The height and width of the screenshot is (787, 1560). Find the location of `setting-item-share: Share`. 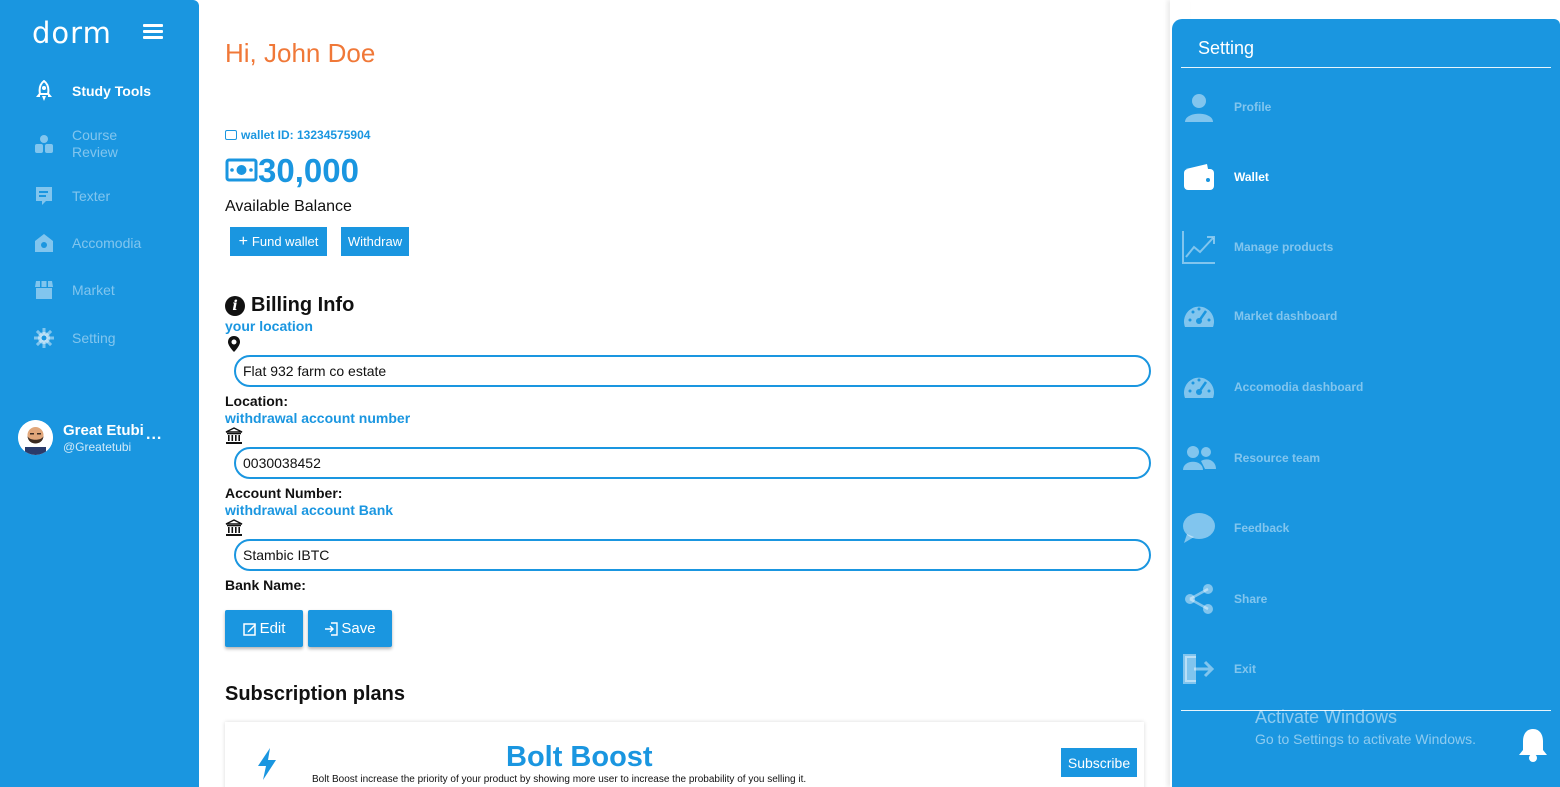

setting-item-share: Share is located at coordinates (1224, 599).